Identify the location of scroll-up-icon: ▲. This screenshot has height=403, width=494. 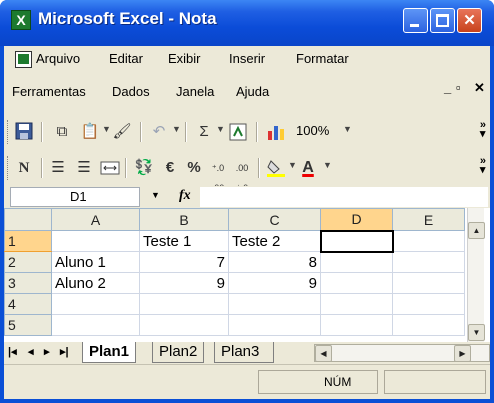
(476, 230).